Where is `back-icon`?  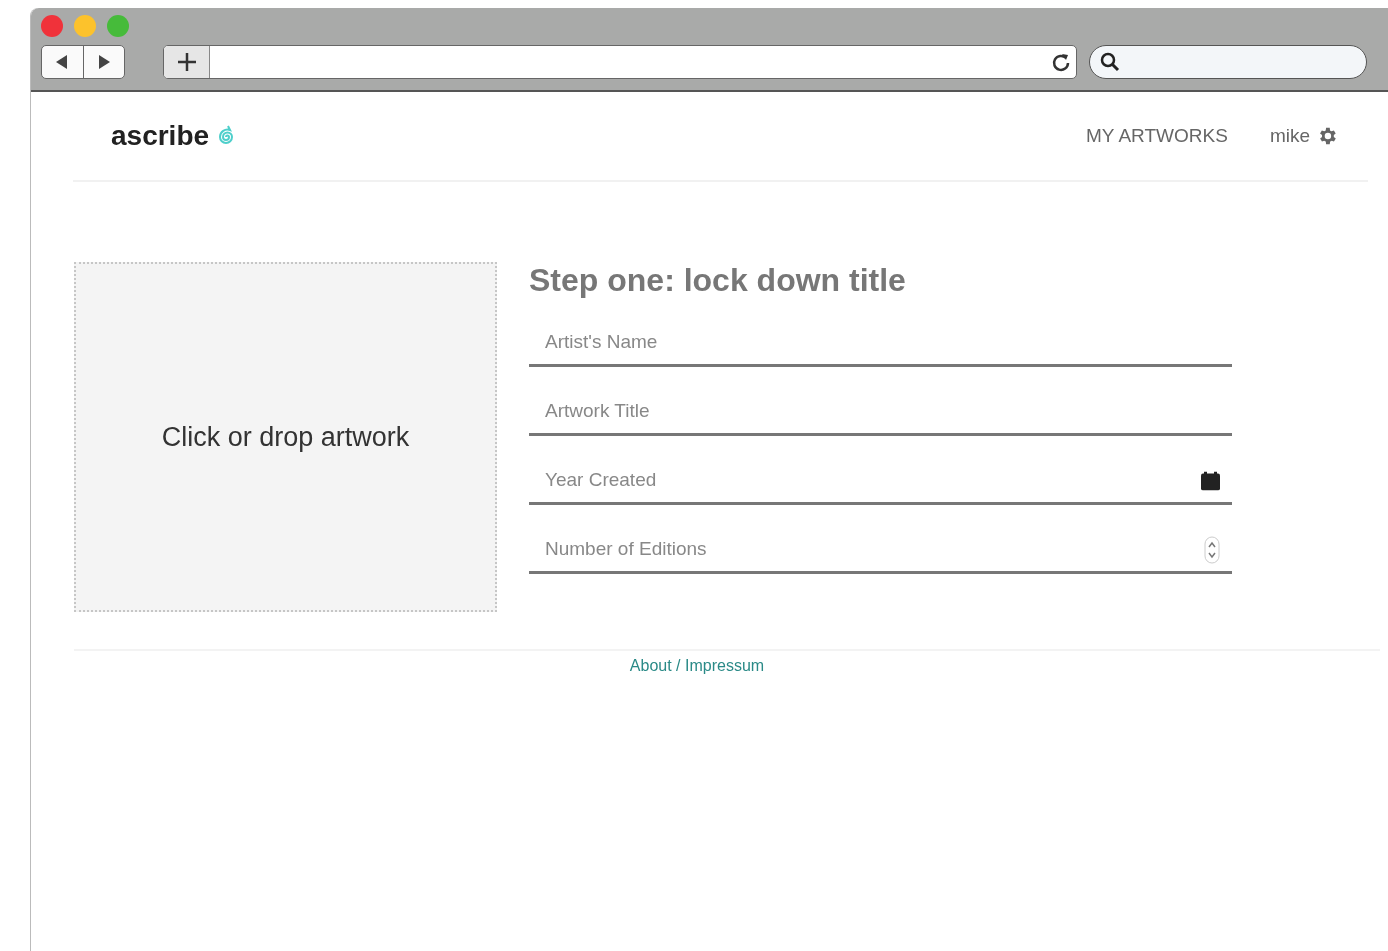 back-icon is located at coordinates (62, 62).